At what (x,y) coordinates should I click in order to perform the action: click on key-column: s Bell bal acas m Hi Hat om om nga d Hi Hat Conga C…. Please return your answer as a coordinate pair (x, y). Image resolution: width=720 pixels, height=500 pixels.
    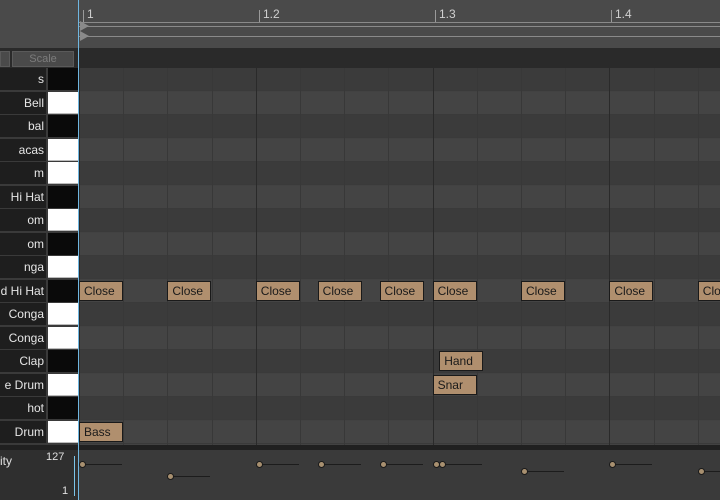
    Looking at the image, I should click on (39, 256).